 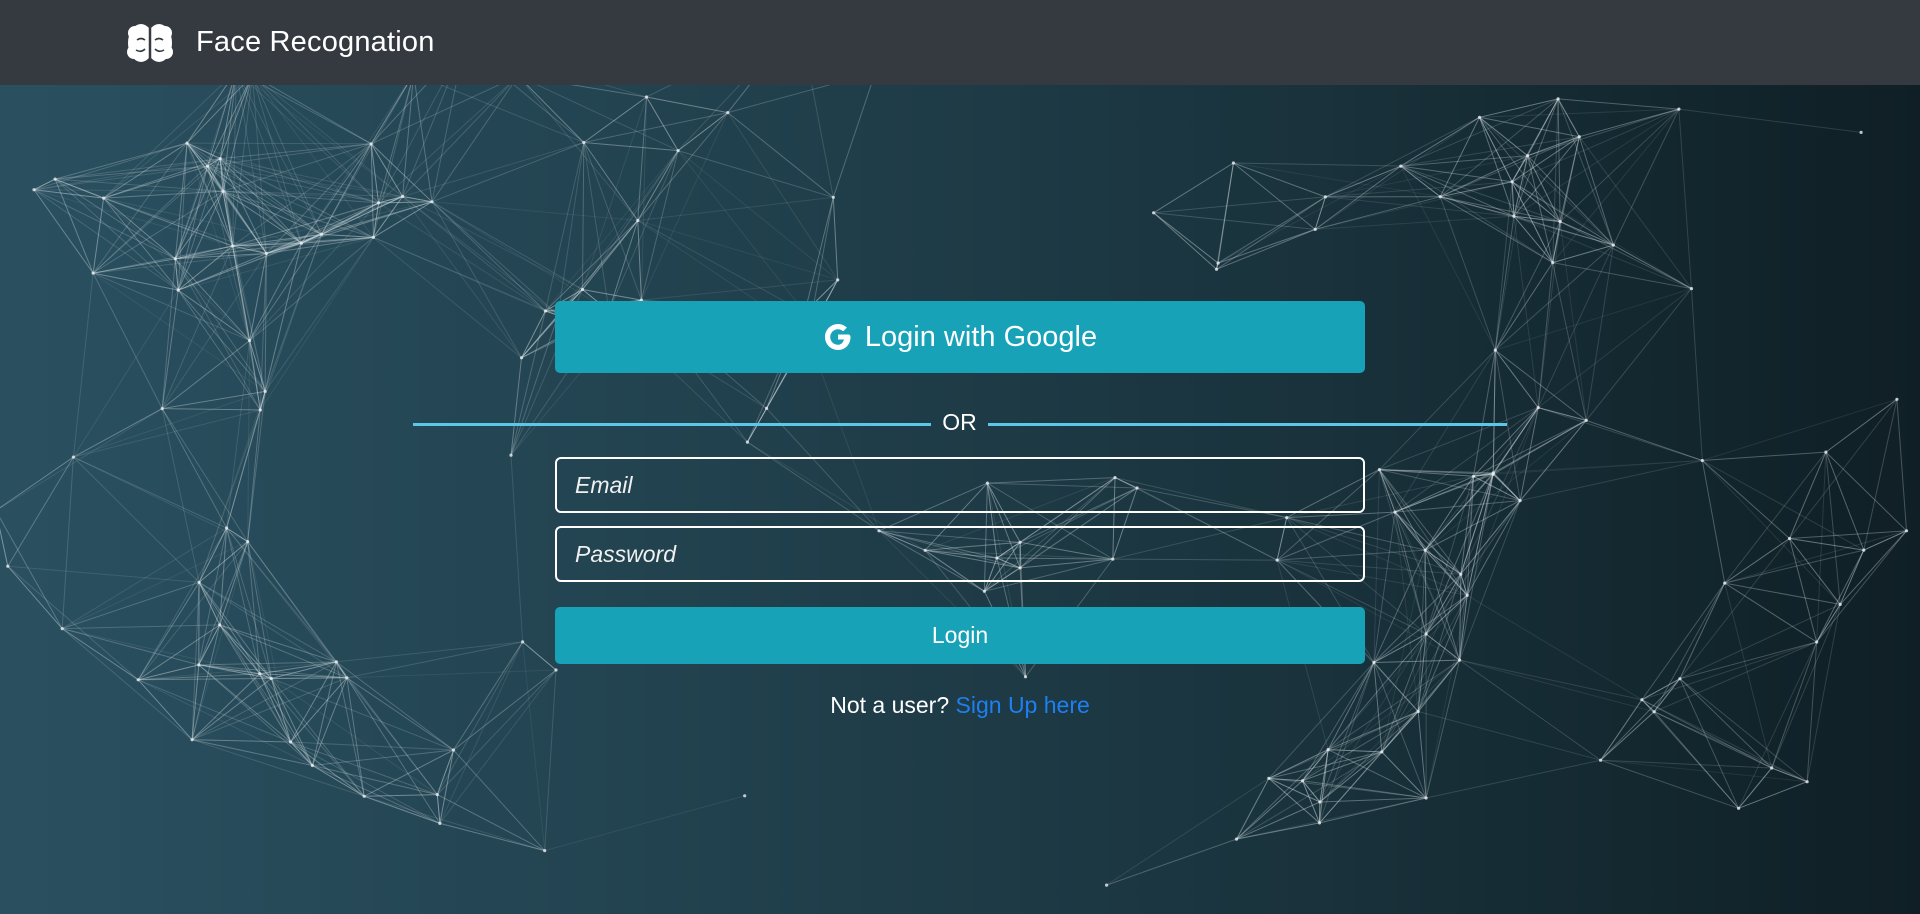 I want to click on signup-link: Sign Up here, so click(x=1023, y=705).